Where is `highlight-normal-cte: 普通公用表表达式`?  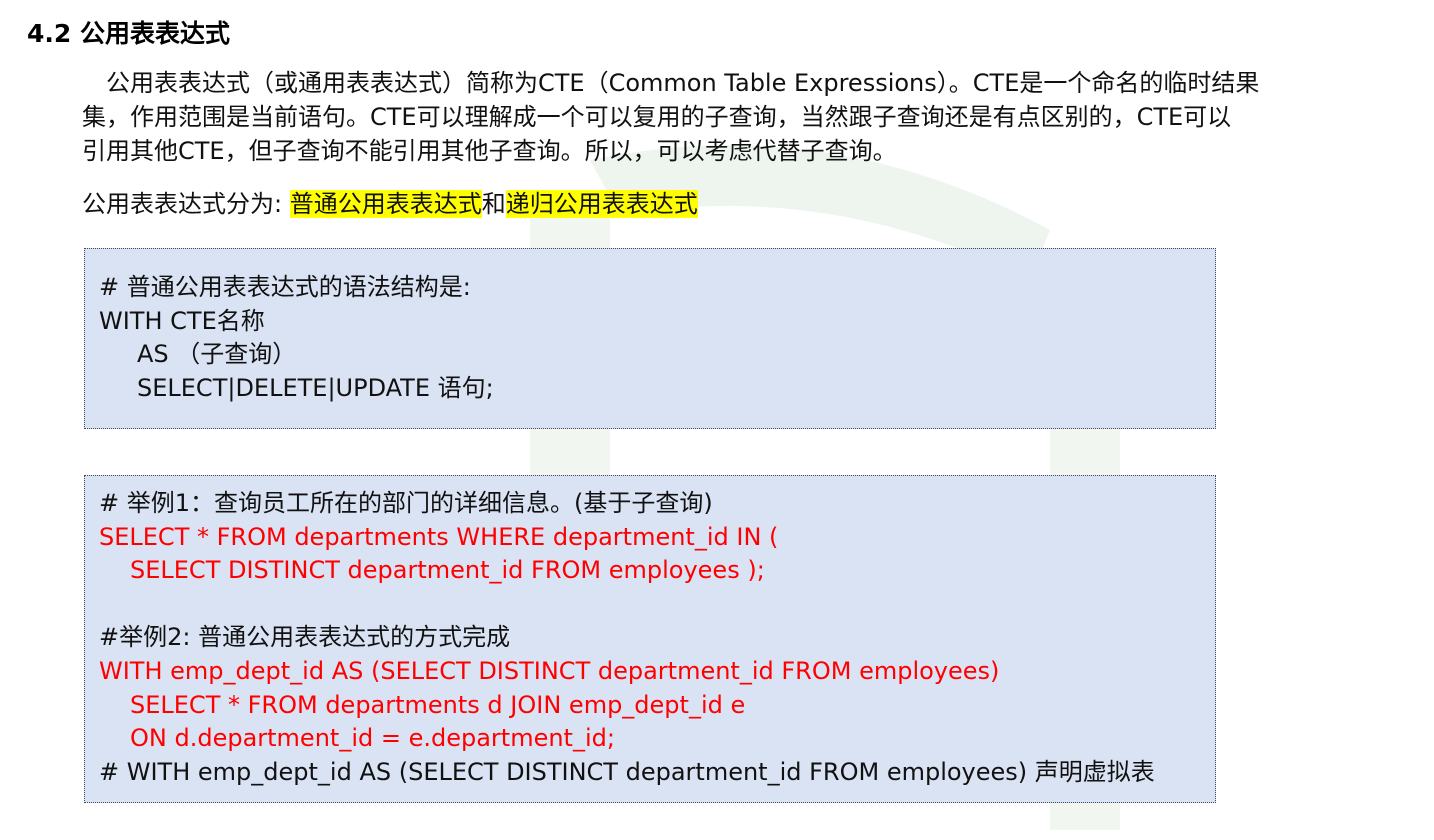
highlight-normal-cte: 普通公用表表达式 is located at coordinates (385, 204).